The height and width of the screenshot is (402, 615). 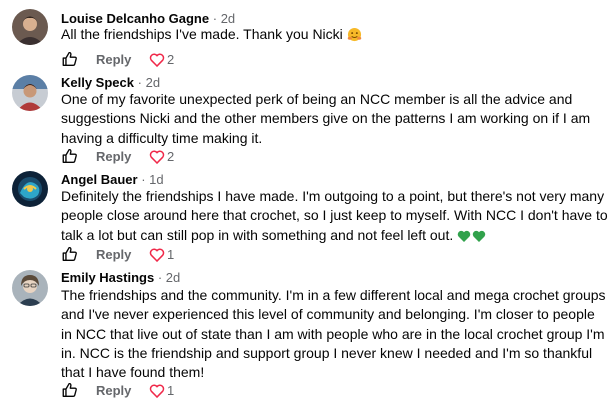 I want to click on author-name: Louise Delcanho Gagne, so click(x=135, y=18).